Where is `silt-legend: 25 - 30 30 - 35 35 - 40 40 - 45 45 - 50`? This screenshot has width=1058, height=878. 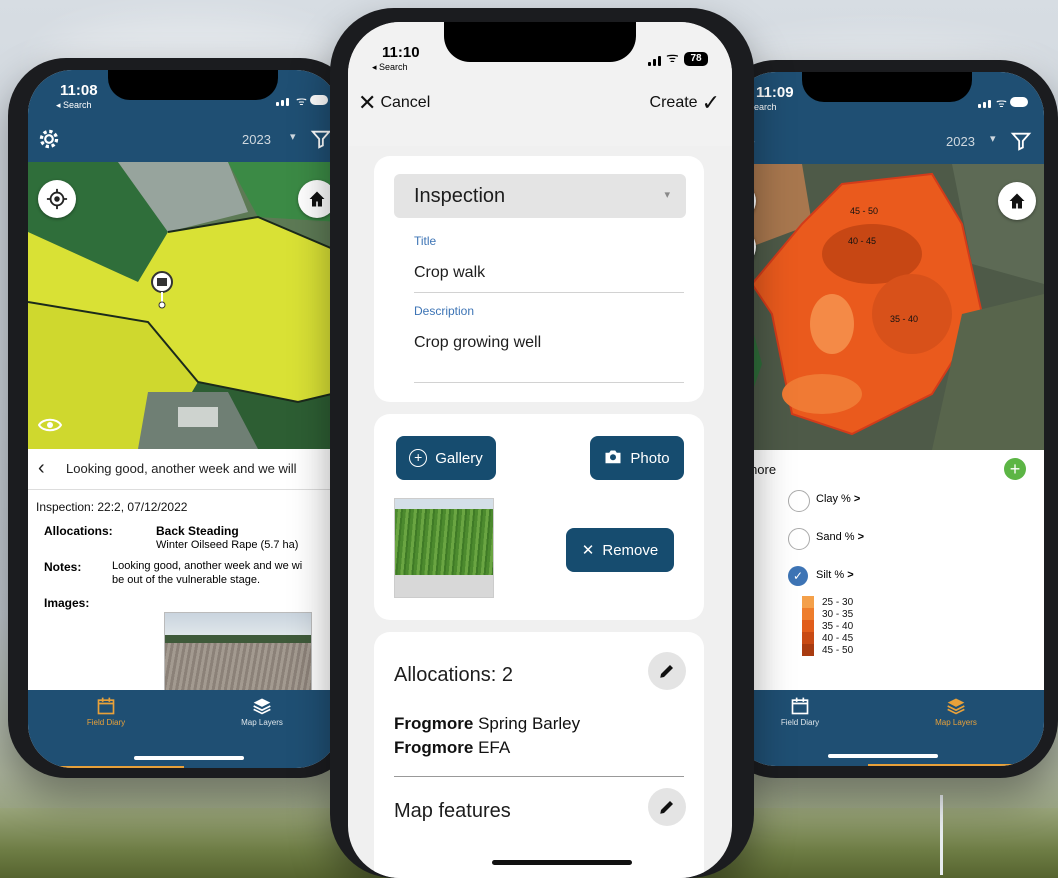
silt-legend: 25 - 30 30 - 35 35 - 40 40 - 45 45 - 50 is located at coordinates (827, 626).